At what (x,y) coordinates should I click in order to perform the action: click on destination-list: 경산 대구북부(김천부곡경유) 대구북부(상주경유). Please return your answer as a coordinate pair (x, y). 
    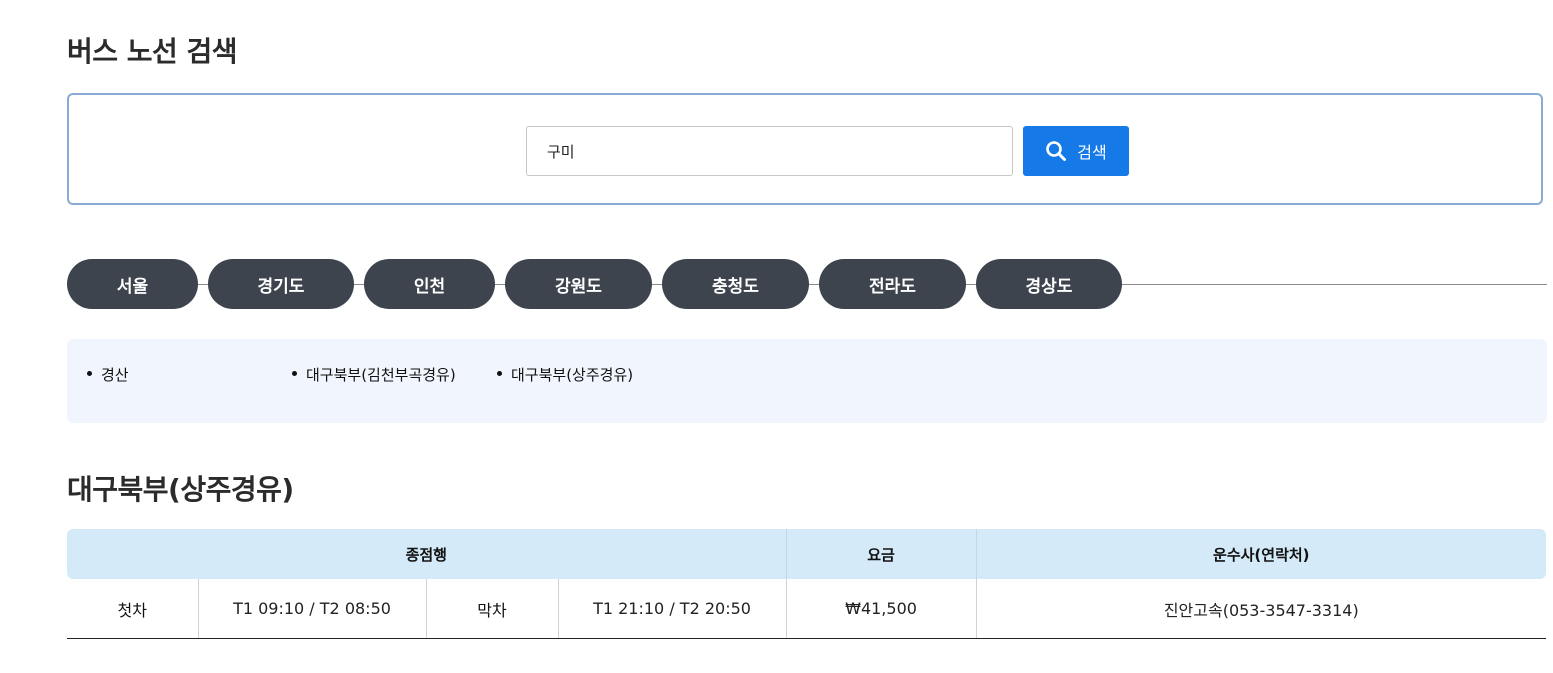
    Looking at the image, I should click on (807, 381).